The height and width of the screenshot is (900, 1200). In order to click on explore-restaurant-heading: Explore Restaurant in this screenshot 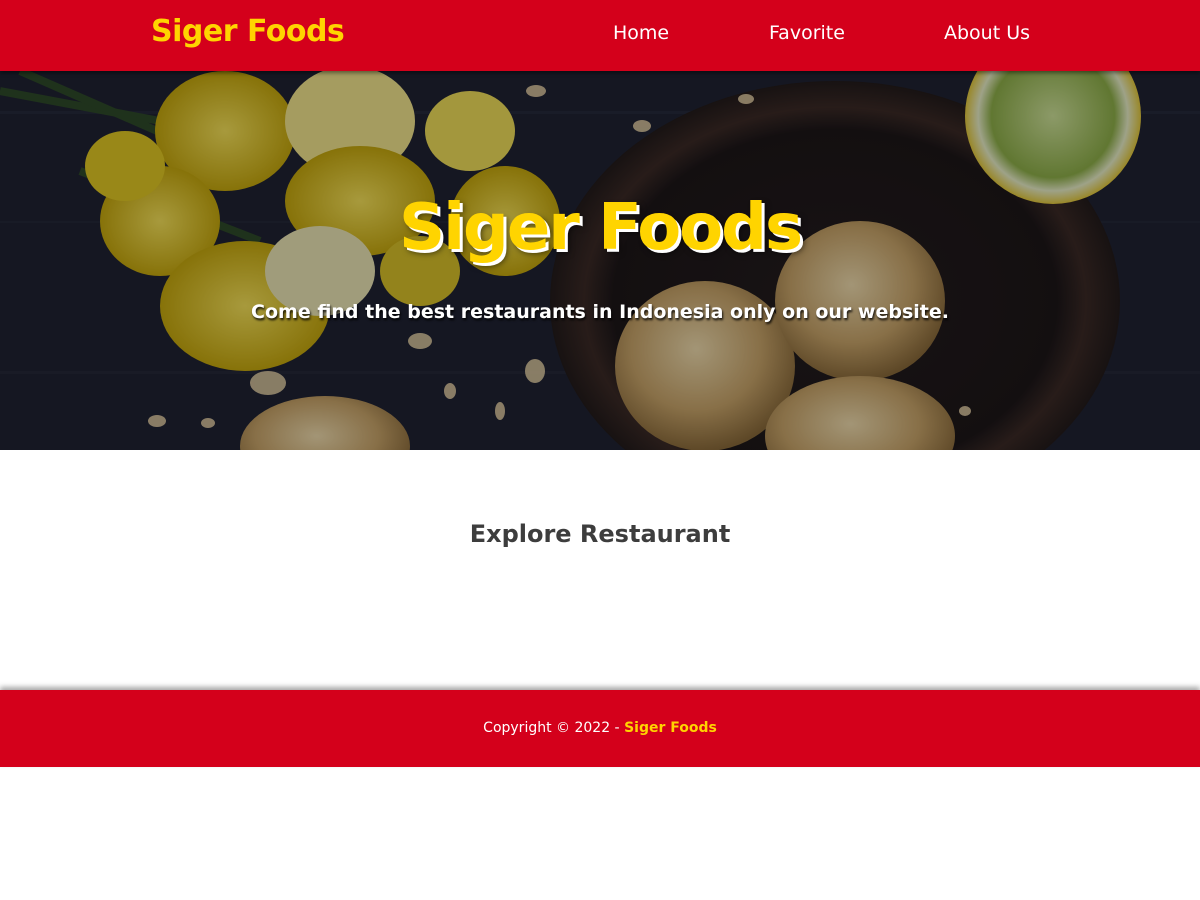, I will do `click(600, 534)`.